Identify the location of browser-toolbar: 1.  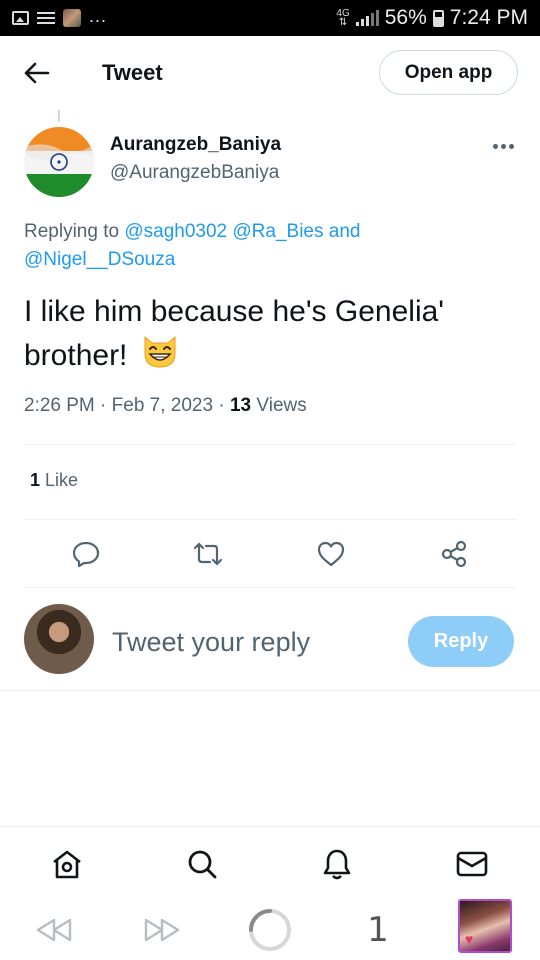
(270, 929).